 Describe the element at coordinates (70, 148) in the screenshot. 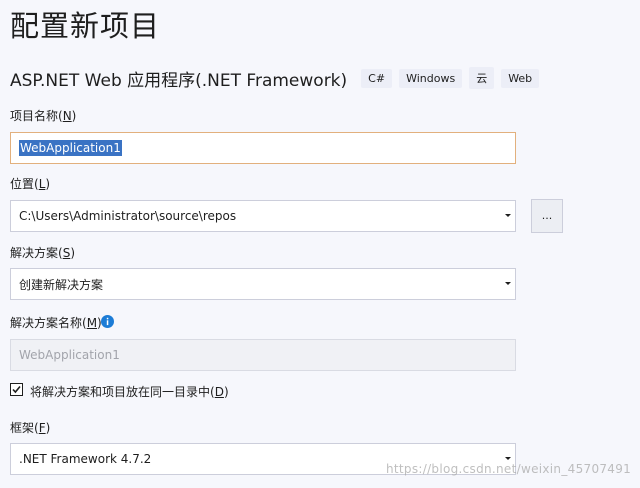

I see `project-name-value: WebApplication1` at that location.